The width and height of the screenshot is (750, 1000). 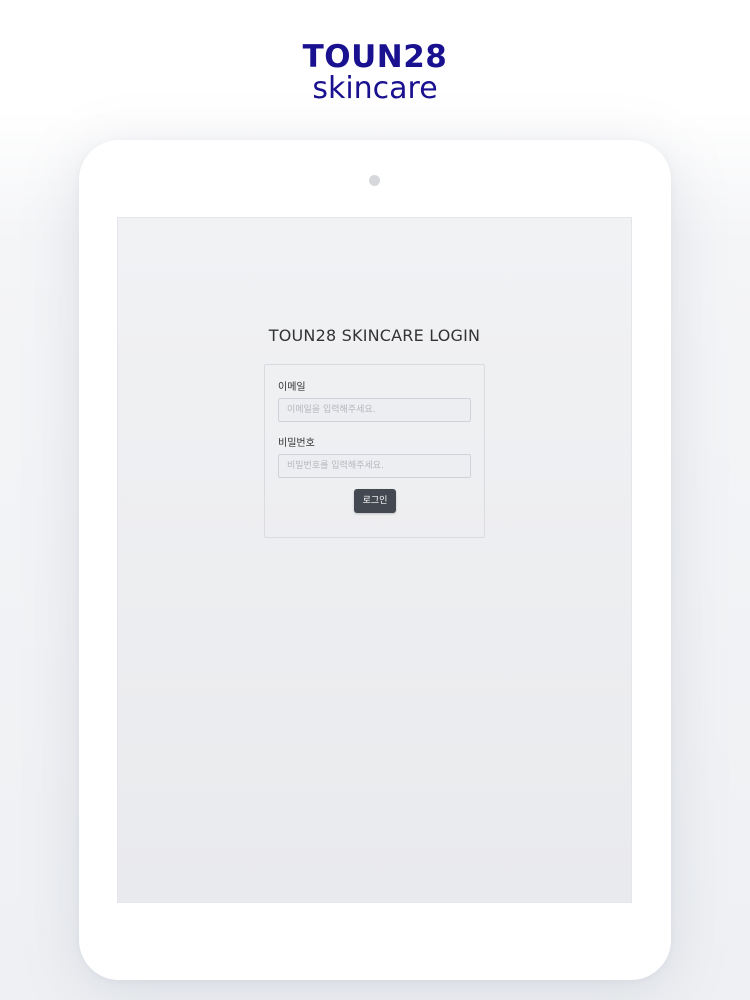 What do you see at coordinates (374, 466) in the screenshot?
I see `password-field: 비밀번호를 입력해주세요.` at bounding box center [374, 466].